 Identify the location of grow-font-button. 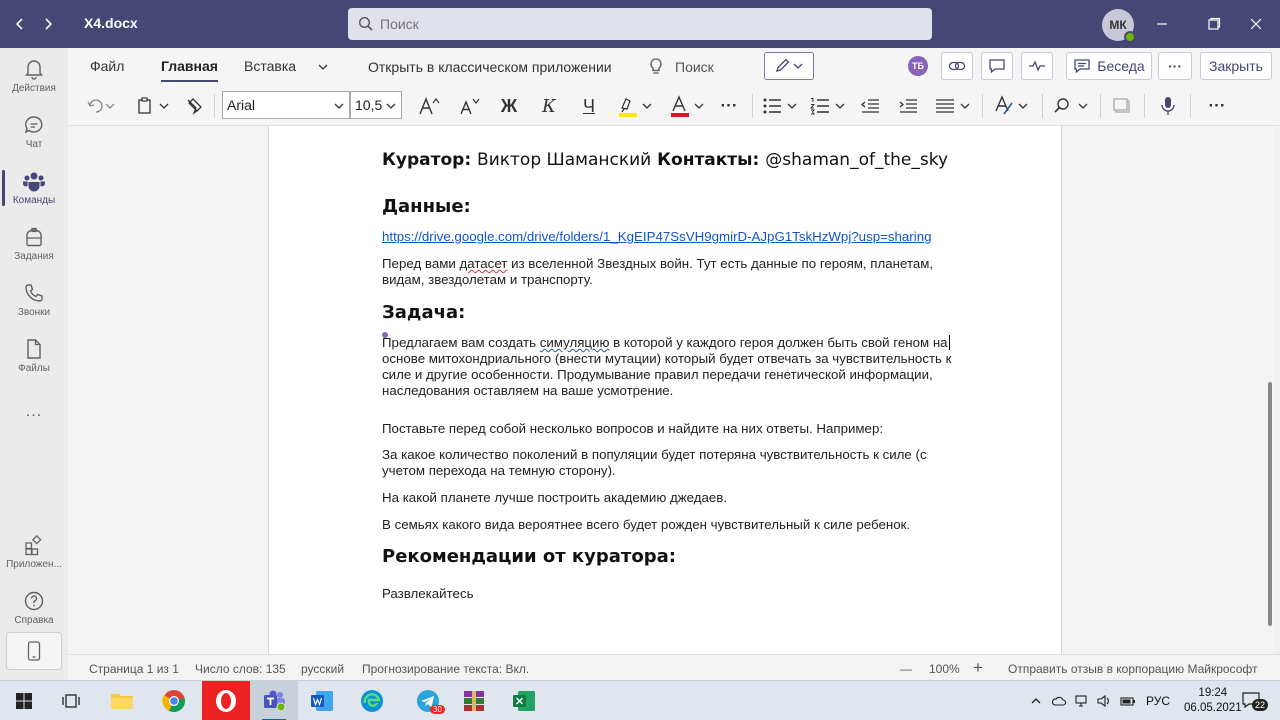
(429, 106).